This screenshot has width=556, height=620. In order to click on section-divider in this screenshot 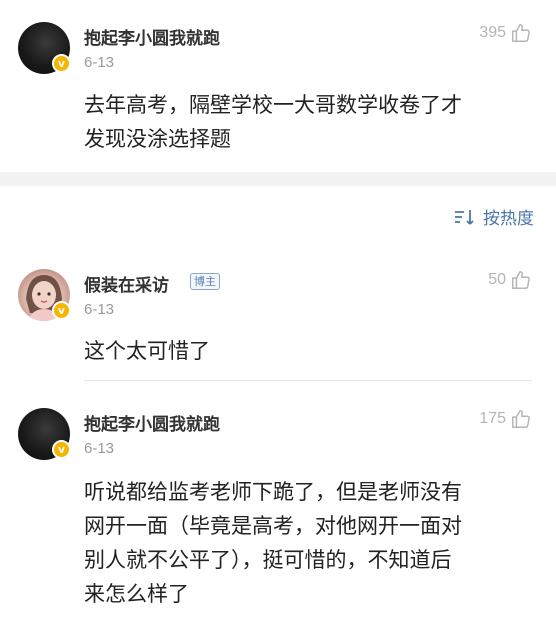, I will do `click(278, 179)`.